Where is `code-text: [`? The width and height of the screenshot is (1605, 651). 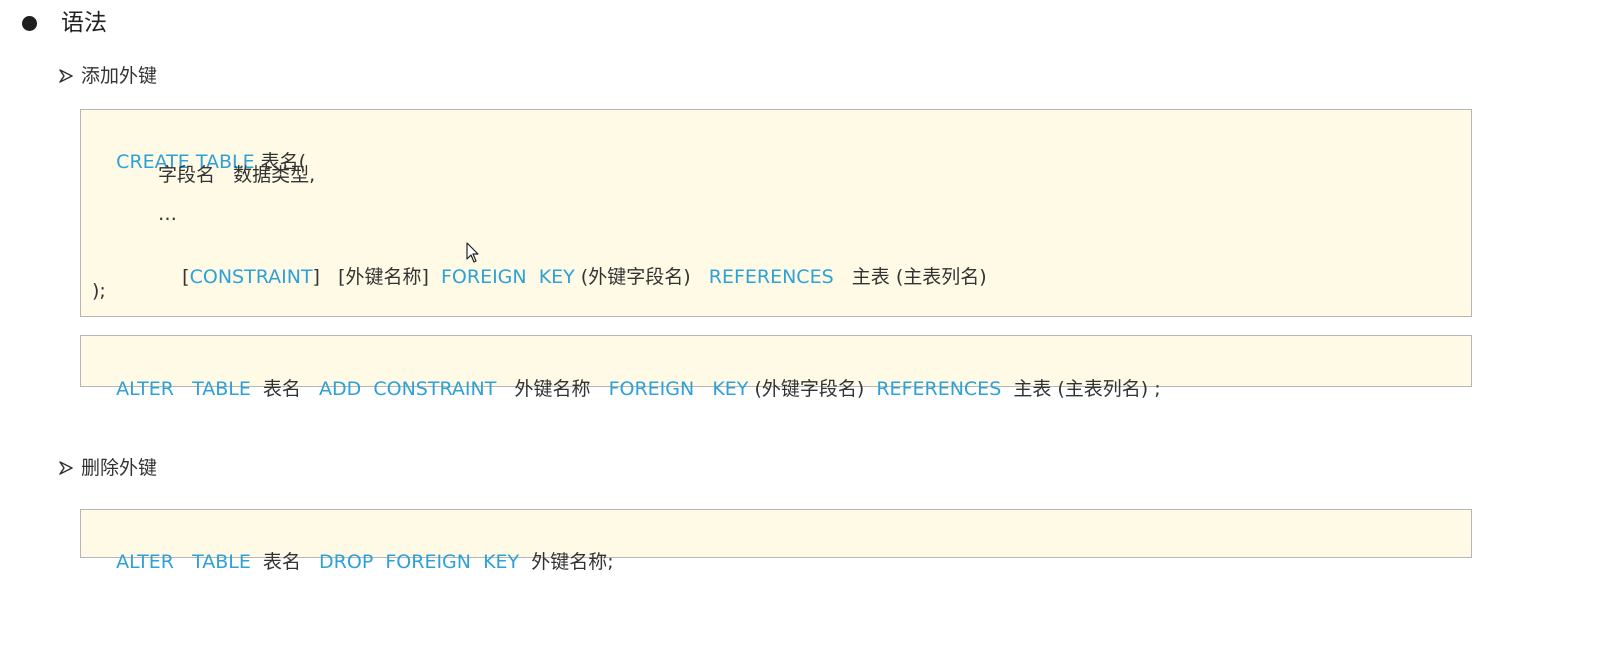
code-text: [ is located at coordinates (186, 277).